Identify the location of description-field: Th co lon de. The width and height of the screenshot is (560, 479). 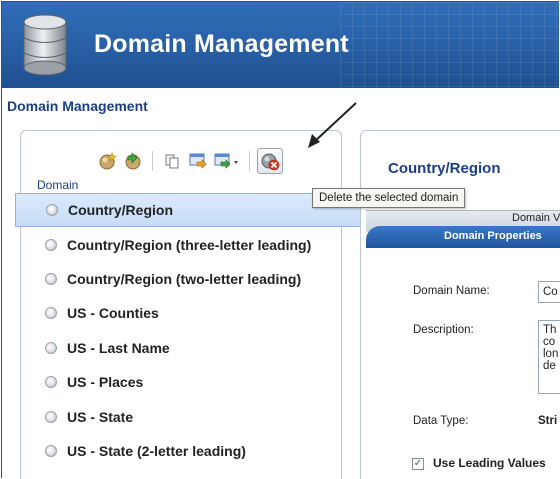
(549, 357).